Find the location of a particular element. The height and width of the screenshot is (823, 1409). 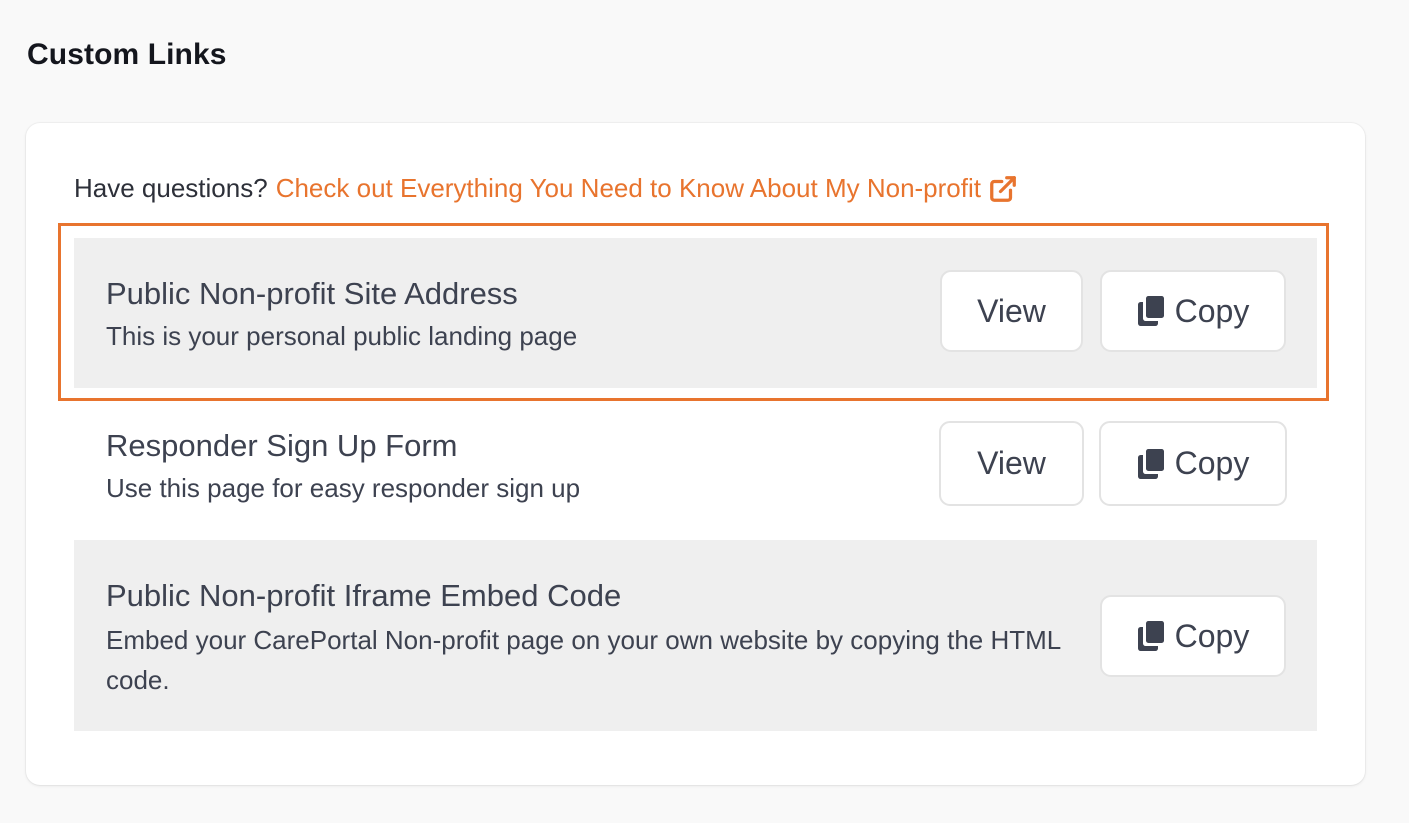

link-title: Responder Sign Up Form is located at coordinates (282, 445).